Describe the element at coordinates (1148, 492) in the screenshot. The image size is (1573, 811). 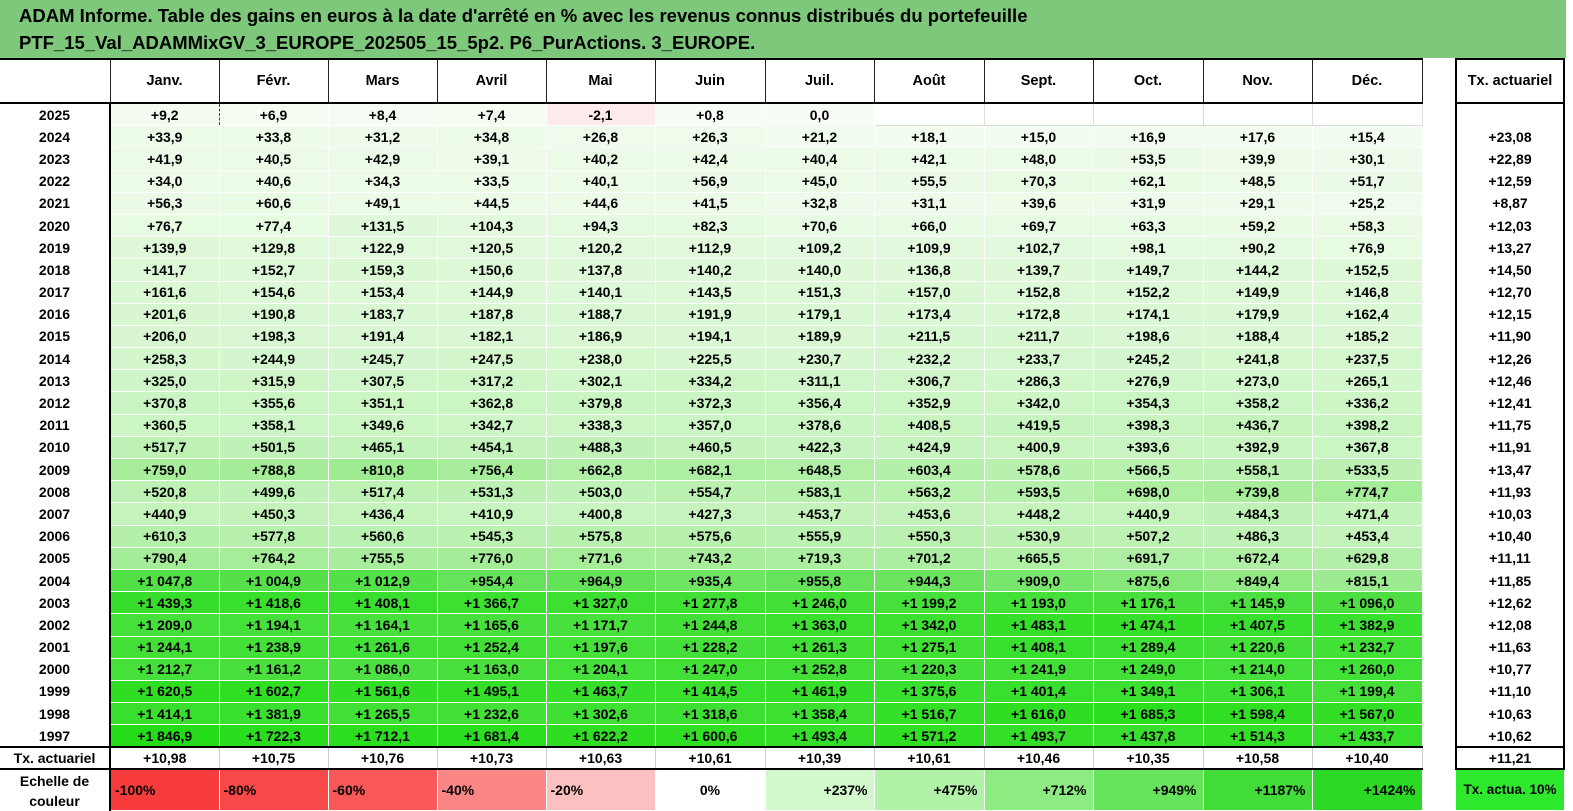
I see `gain-cell: +698,0` at that location.